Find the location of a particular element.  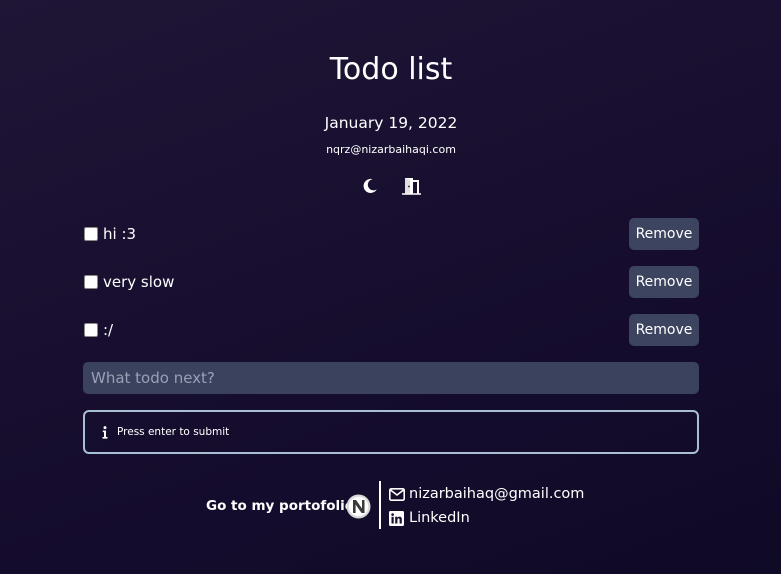

hint-text: Press enter to submit is located at coordinates (173, 432).